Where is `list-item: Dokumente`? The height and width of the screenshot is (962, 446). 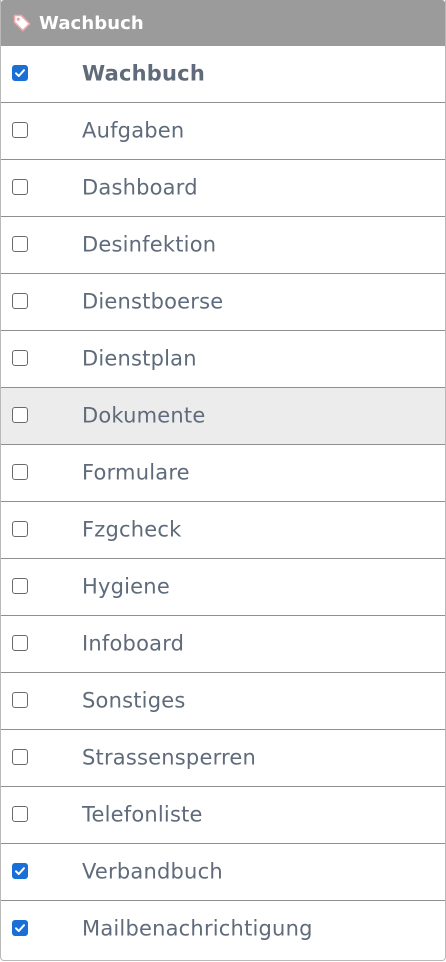
list-item: Dokumente is located at coordinates (223, 416).